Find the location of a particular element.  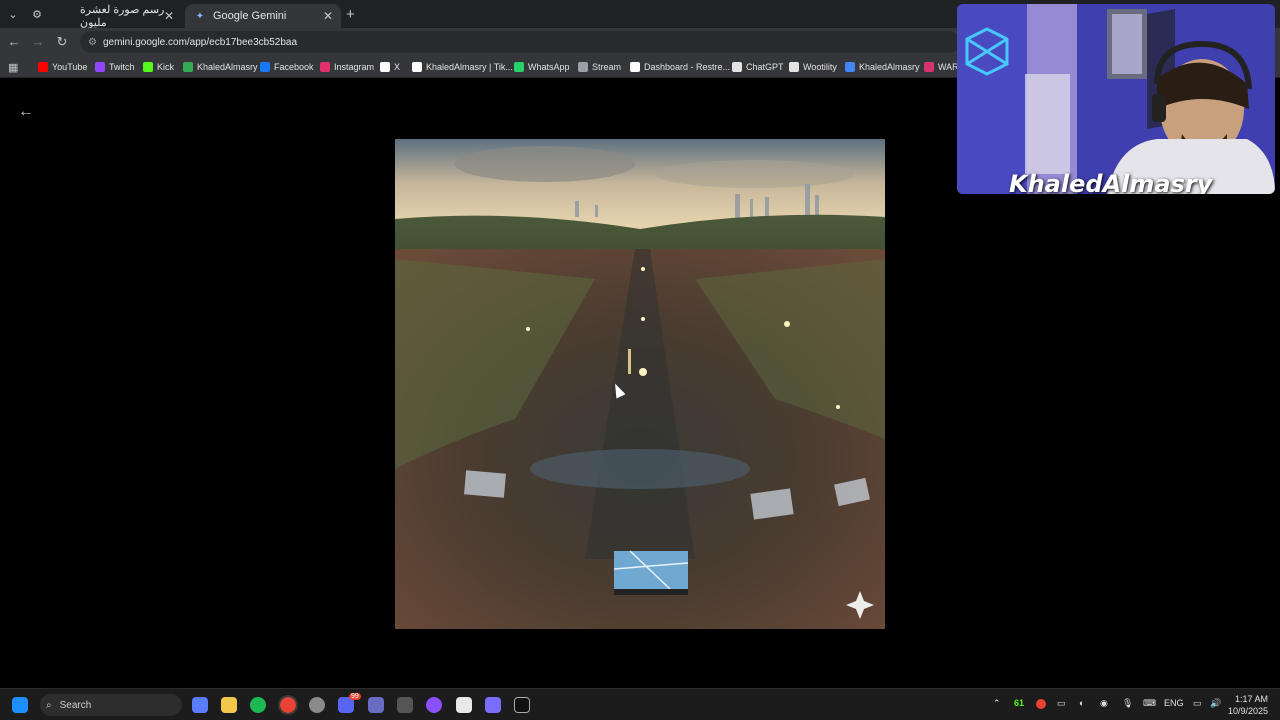

discord-badge: 99 is located at coordinates (355, 696).